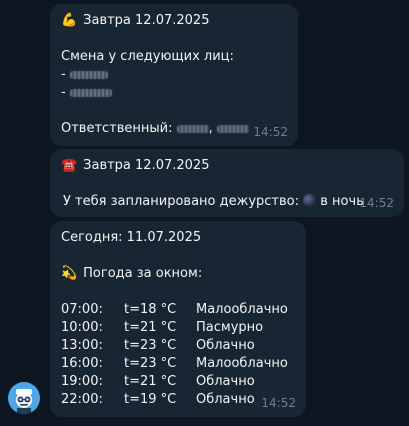 This screenshot has height=426, width=409. What do you see at coordinates (178, 328) in the screenshot?
I see `forecast-row: 10:00: t=21 °C Пасмурно` at bounding box center [178, 328].